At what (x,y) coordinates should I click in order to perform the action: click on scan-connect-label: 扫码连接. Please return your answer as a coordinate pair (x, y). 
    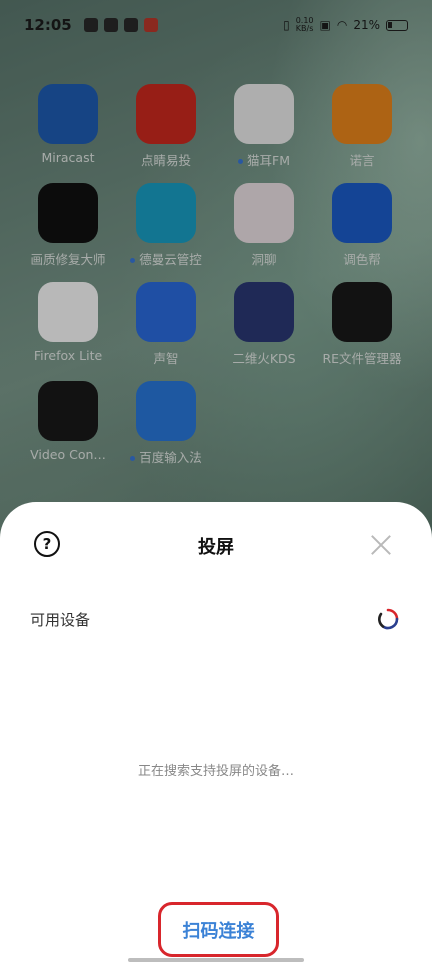
    Looking at the image, I should click on (218, 931).